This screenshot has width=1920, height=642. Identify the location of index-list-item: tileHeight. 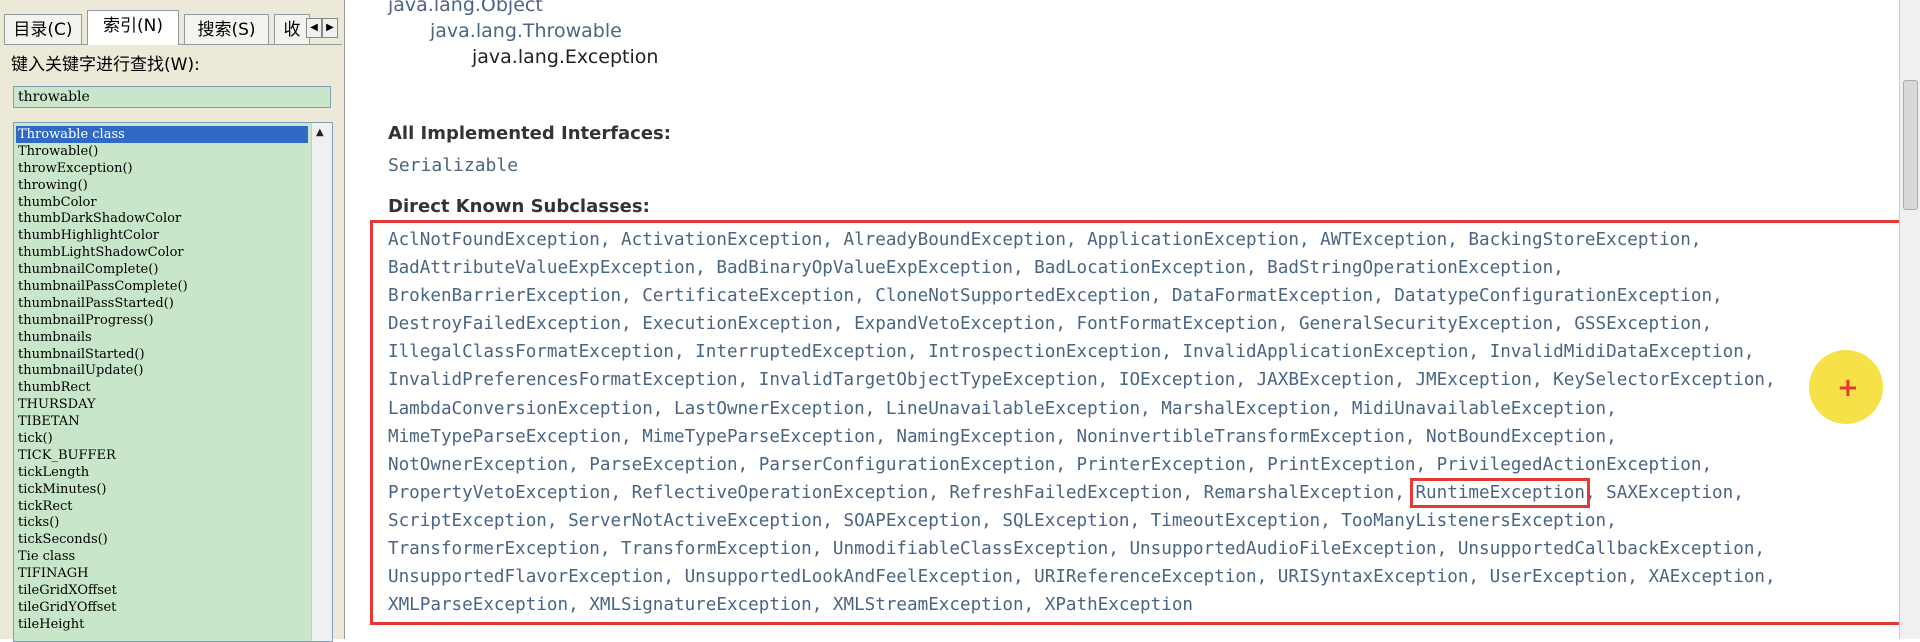
(162, 624).